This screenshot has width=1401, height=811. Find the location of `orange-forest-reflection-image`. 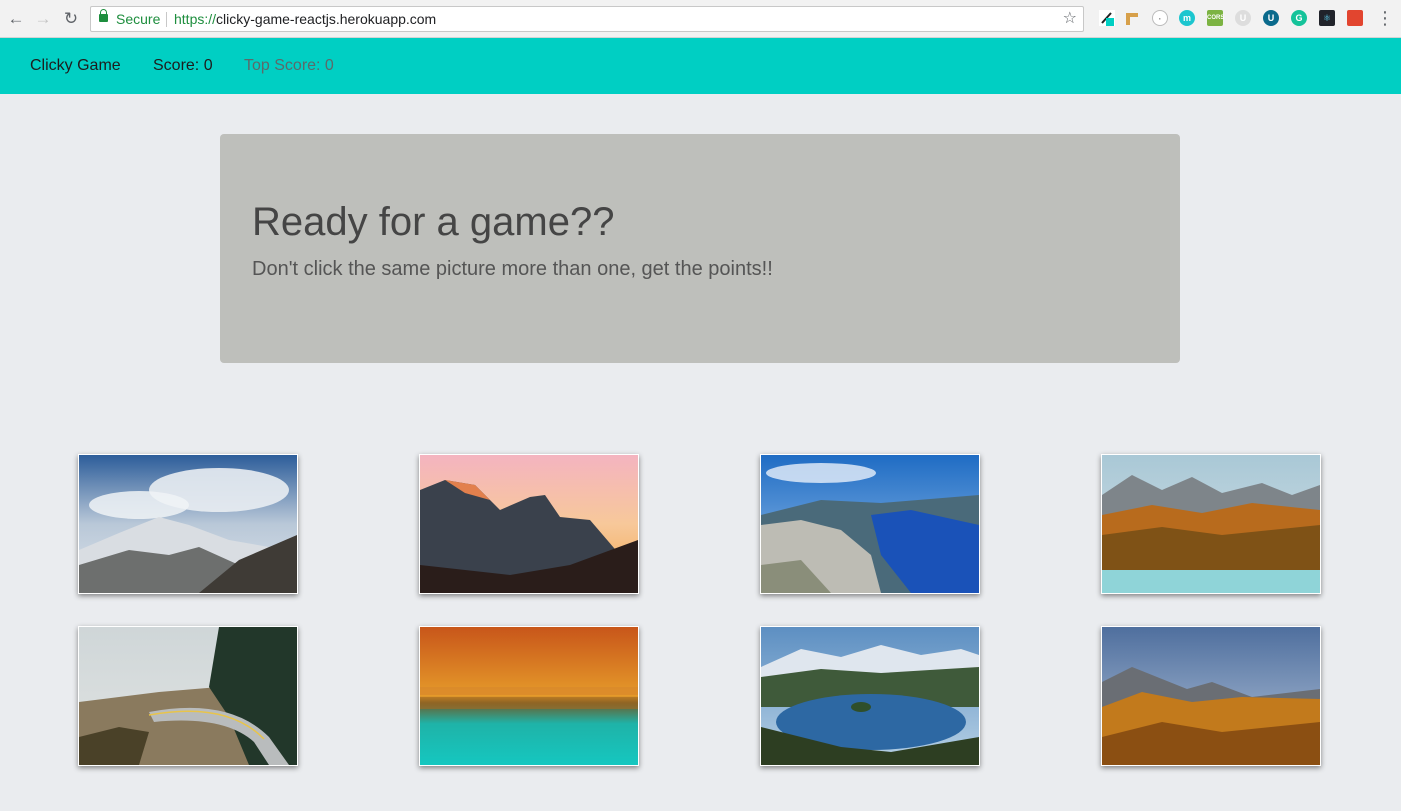

orange-forest-reflection-image is located at coordinates (529, 696).